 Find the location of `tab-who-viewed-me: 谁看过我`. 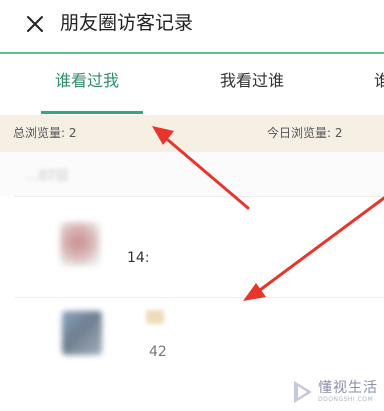

tab-who-viewed-me: 谁看过我 is located at coordinates (87, 81).